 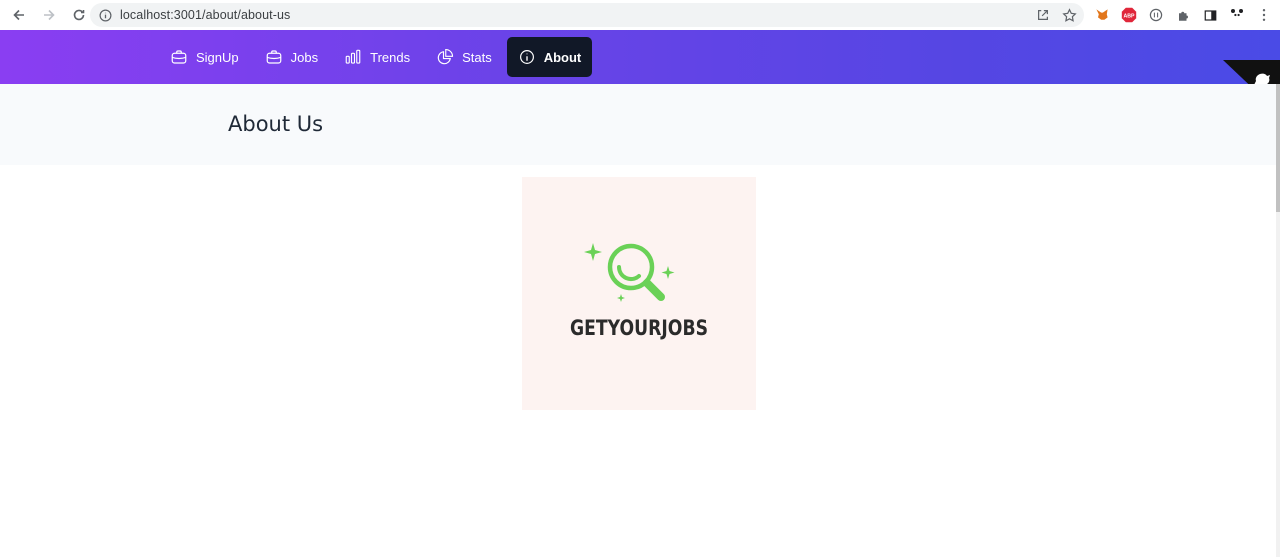 What do you see at coordinates (445, 56) in the screenshot?
I see `pie-chart-icon` at bounding box center [445, 56].